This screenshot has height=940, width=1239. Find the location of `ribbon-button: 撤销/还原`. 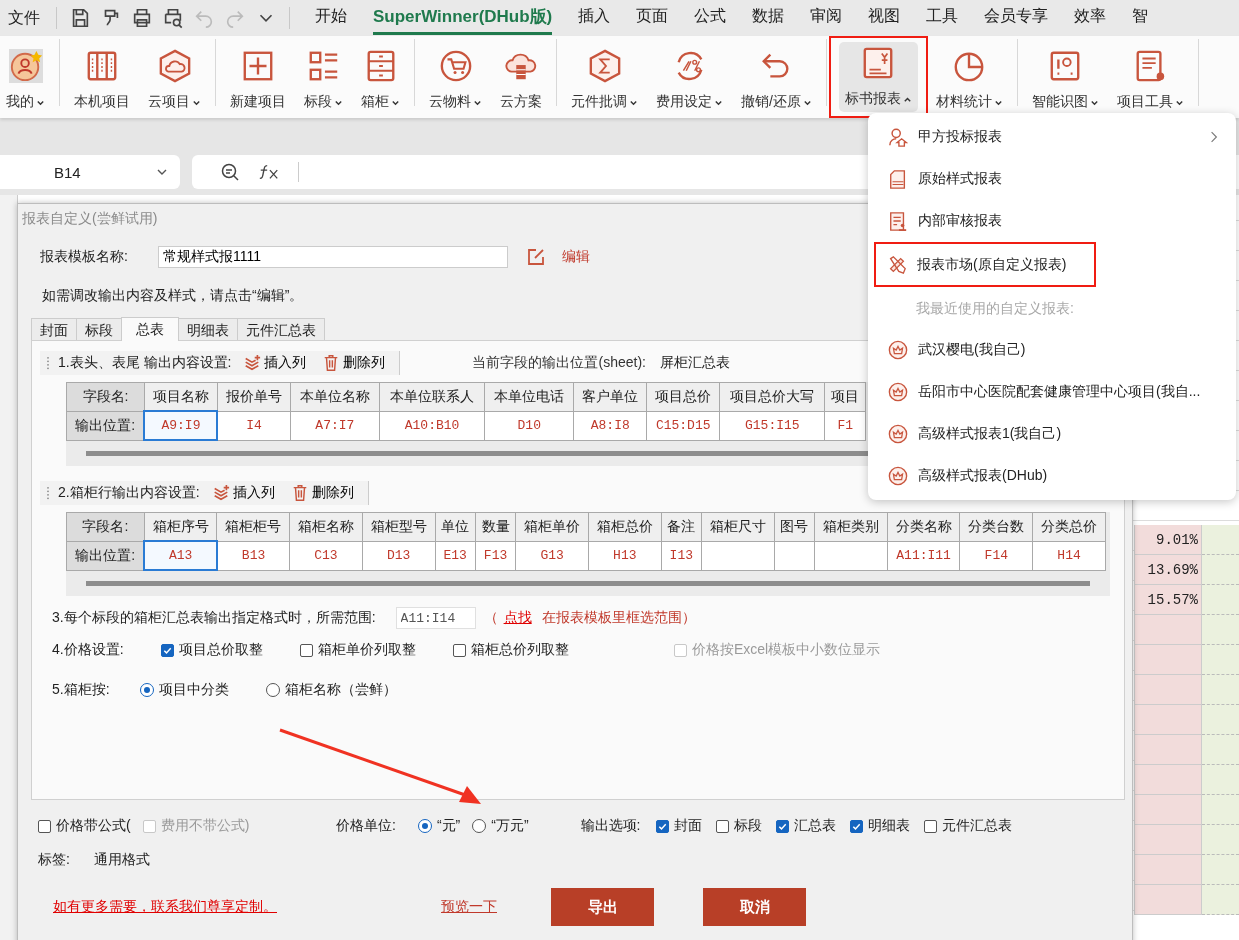

ribbon-button: 撤销/还原 is located at coordinates (776, 80).